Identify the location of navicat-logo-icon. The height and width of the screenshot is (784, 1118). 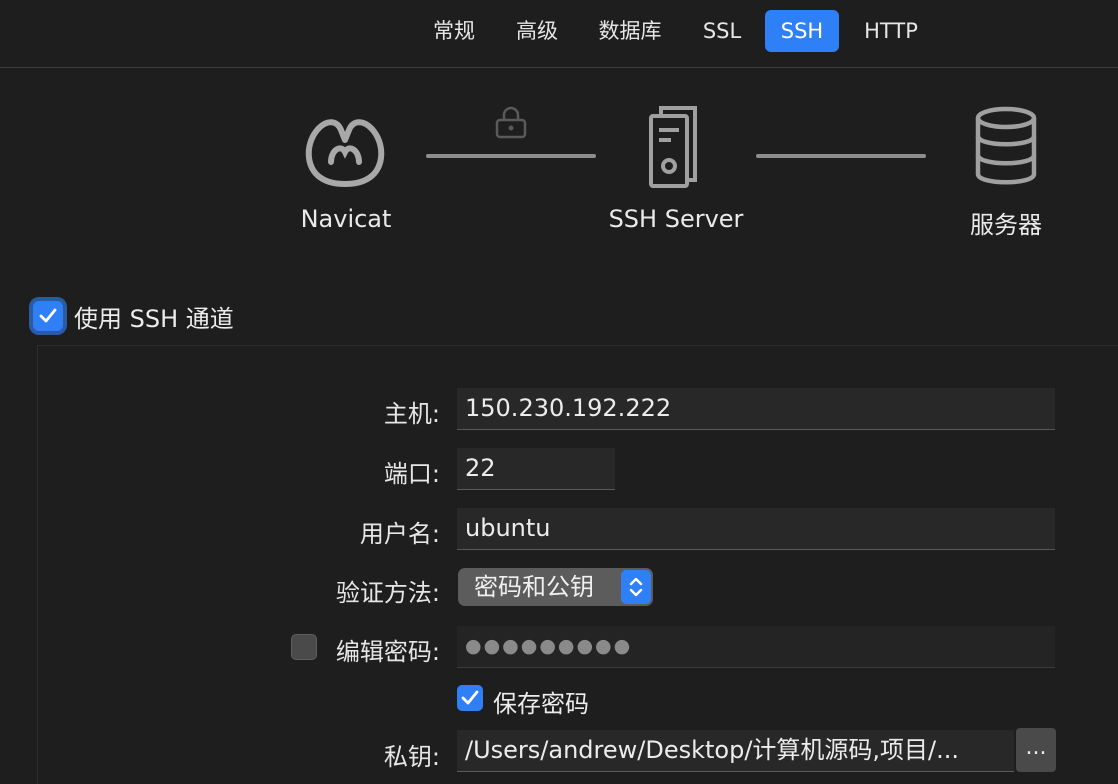
(345, 153).